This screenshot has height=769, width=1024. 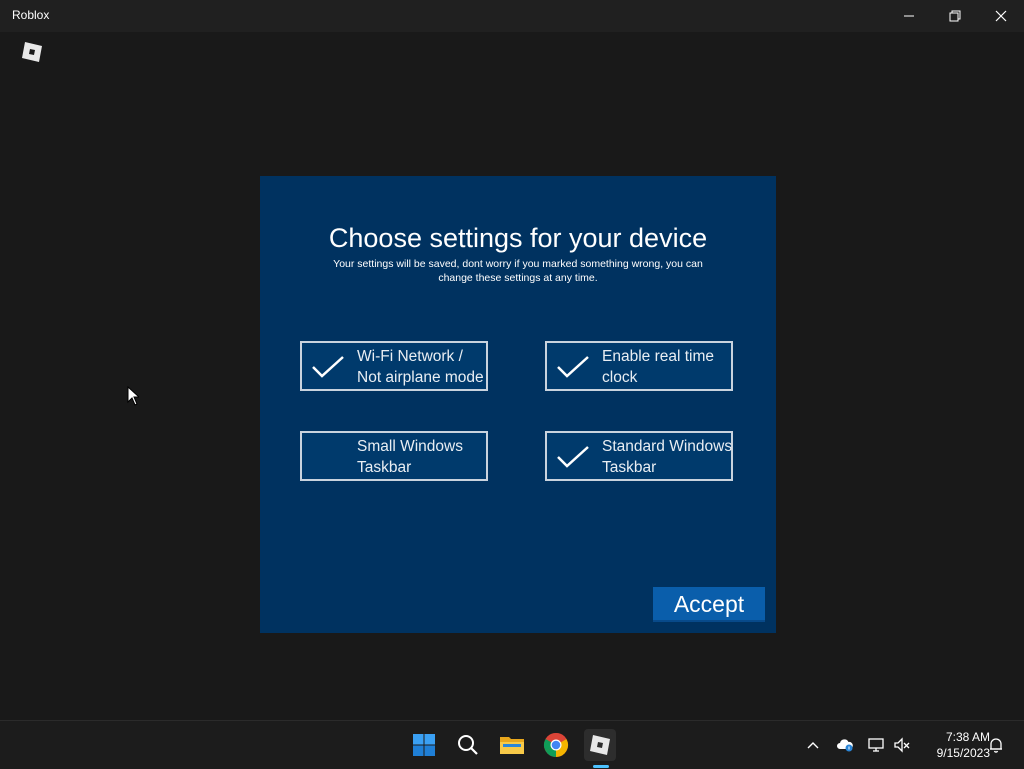 I want to click on accept-button: Accept, so click(x=709, y=604).